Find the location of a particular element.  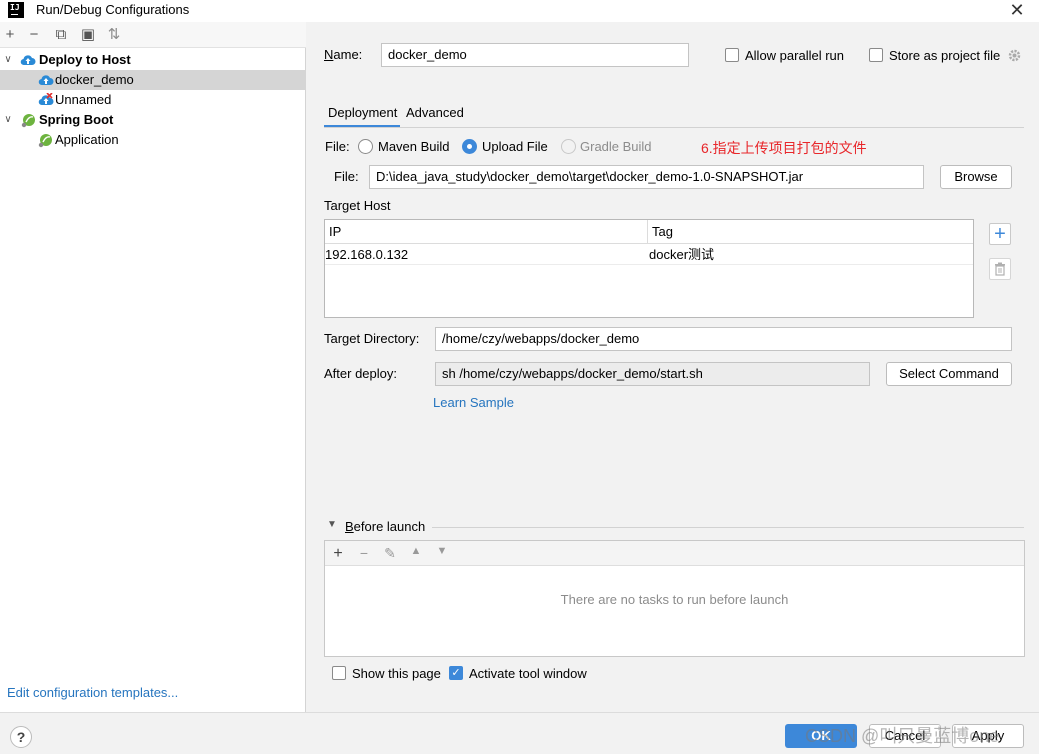

maven-build-radio is located at coordinates (365, 146).